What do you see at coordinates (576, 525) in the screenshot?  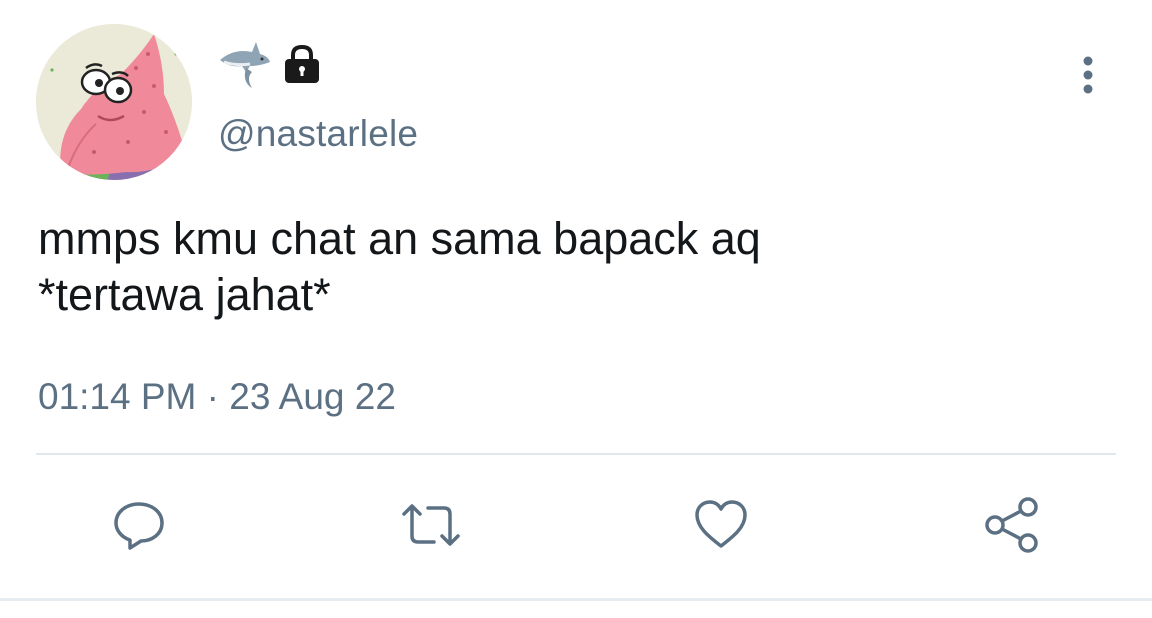 I see `tweet-actions-bar` at bounding box center [576, 525].